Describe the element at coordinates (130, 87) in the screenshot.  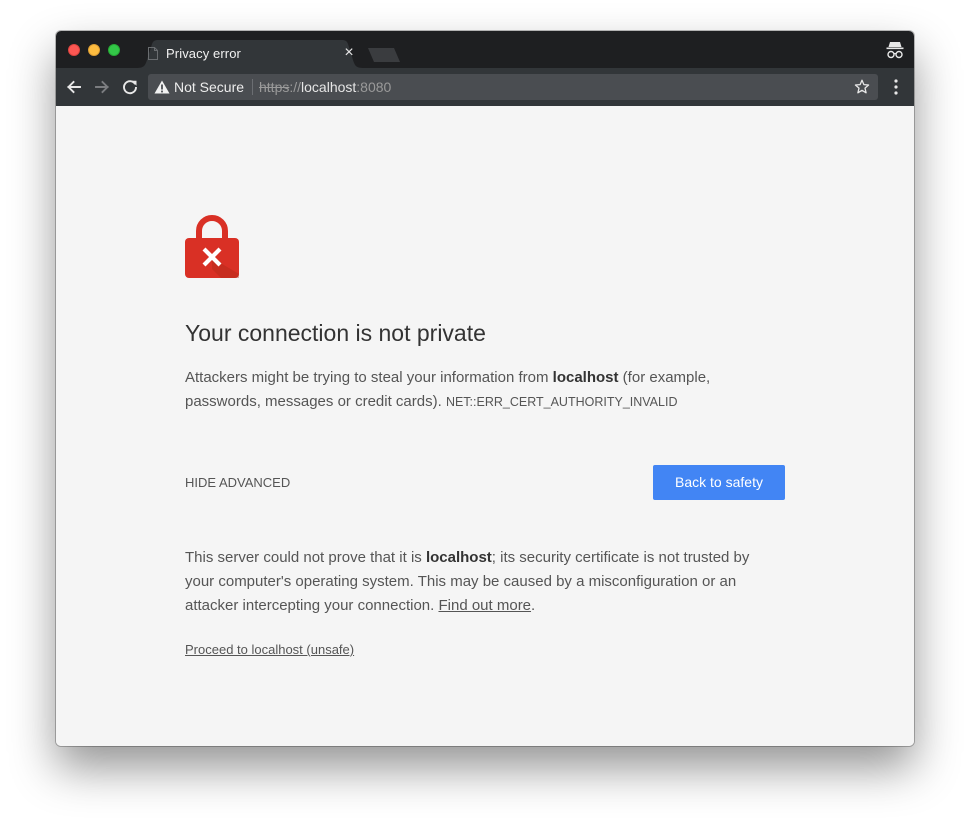
I see `reload-icon` at that location.